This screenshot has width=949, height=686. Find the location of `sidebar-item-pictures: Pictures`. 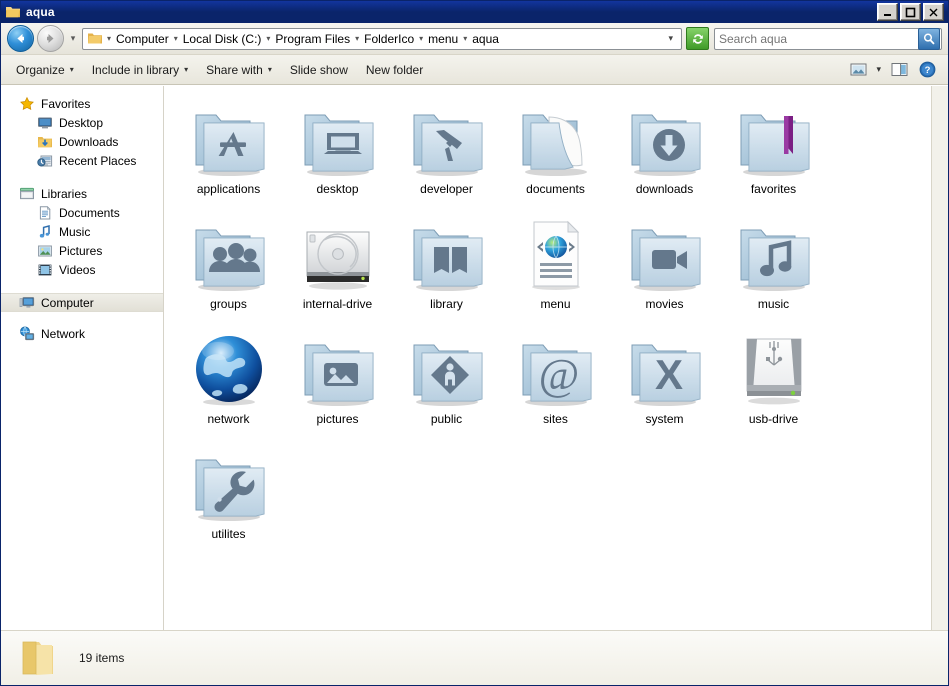

sidebar-item-pictures: Pictures is located at coordinates (82, 250).